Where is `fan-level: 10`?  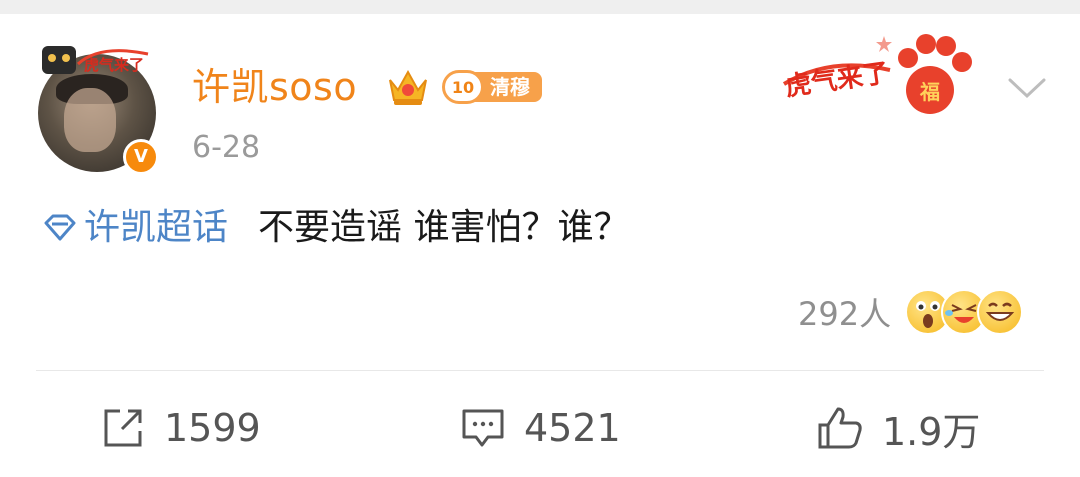 fan-level: 10 is located at coordinates (463, 87).